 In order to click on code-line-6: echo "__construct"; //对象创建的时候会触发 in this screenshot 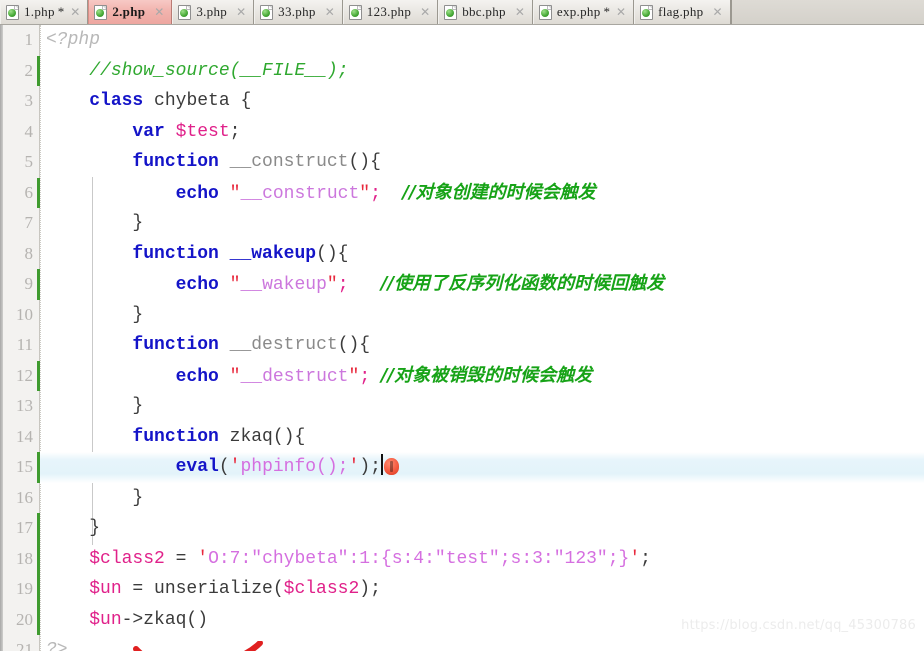, I will do `click(482, 193)`.